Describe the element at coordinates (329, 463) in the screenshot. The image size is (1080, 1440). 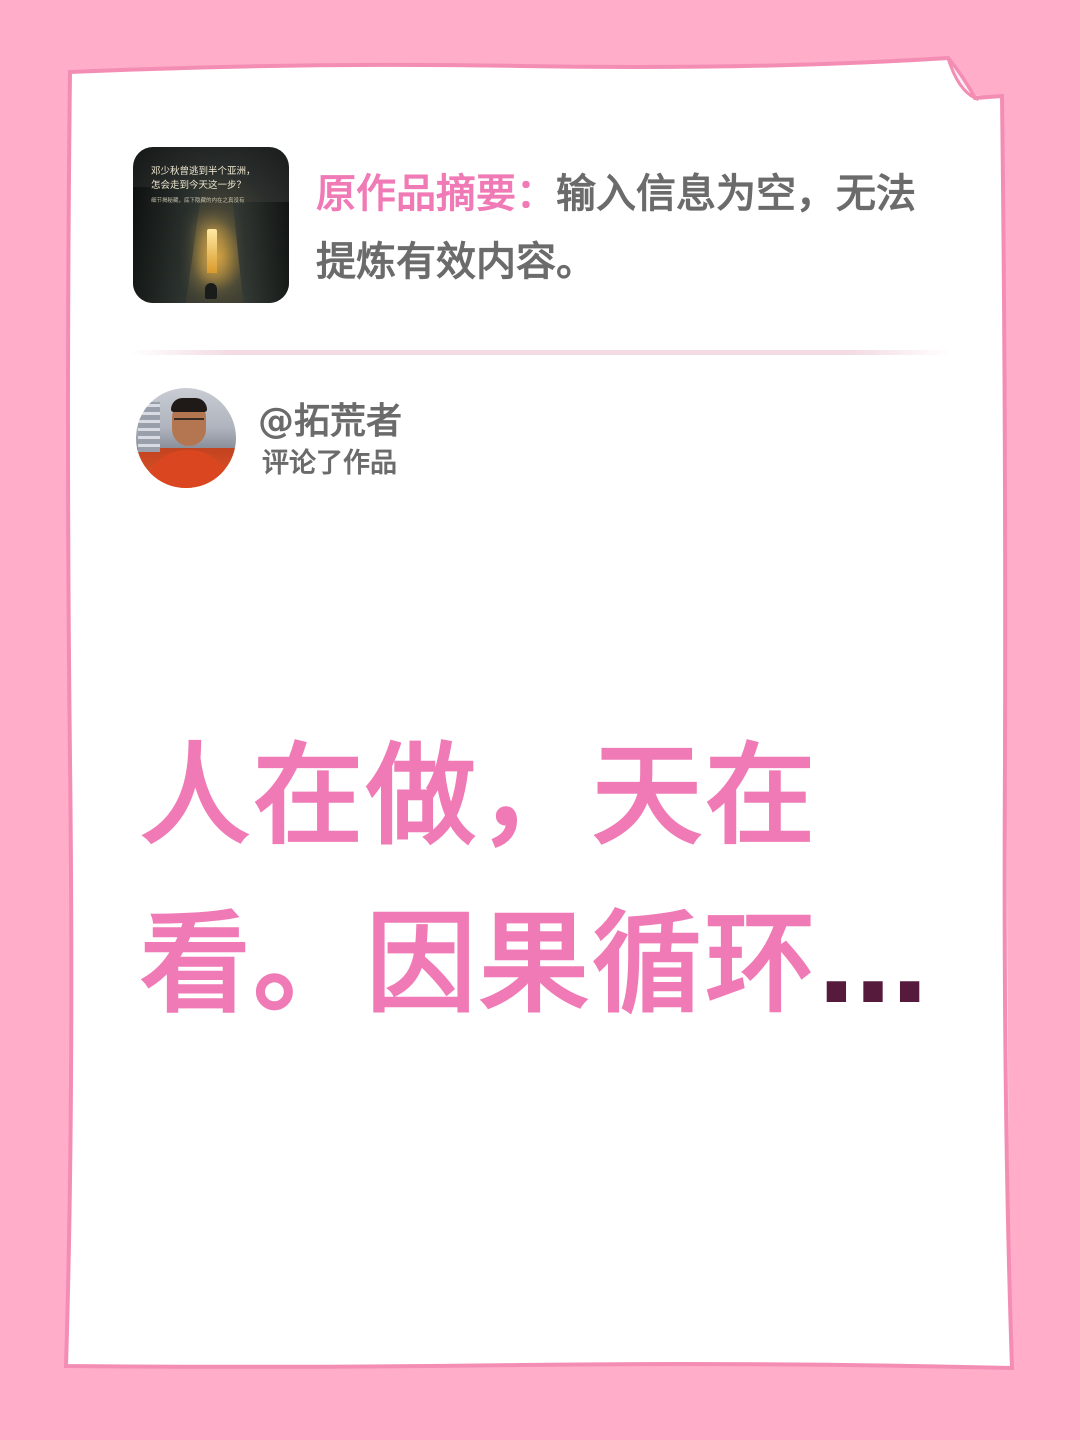
I see `comment-action-label: 评论了作品` at that location.